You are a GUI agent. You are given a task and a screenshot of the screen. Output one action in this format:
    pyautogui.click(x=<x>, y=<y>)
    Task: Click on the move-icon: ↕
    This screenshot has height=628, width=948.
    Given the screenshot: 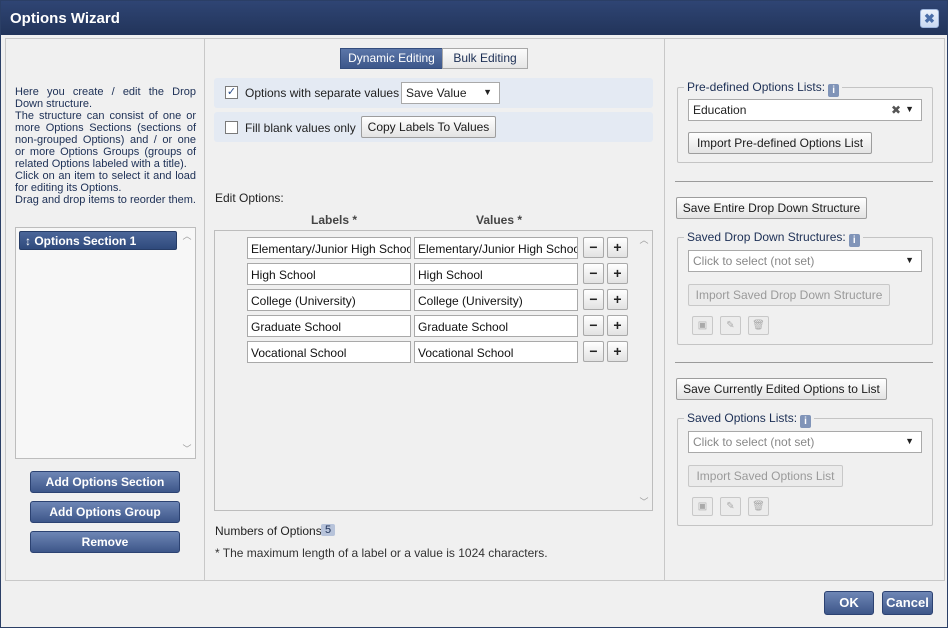 What is the action you would take?
    pyautogui.click(x=28, y=241)
    